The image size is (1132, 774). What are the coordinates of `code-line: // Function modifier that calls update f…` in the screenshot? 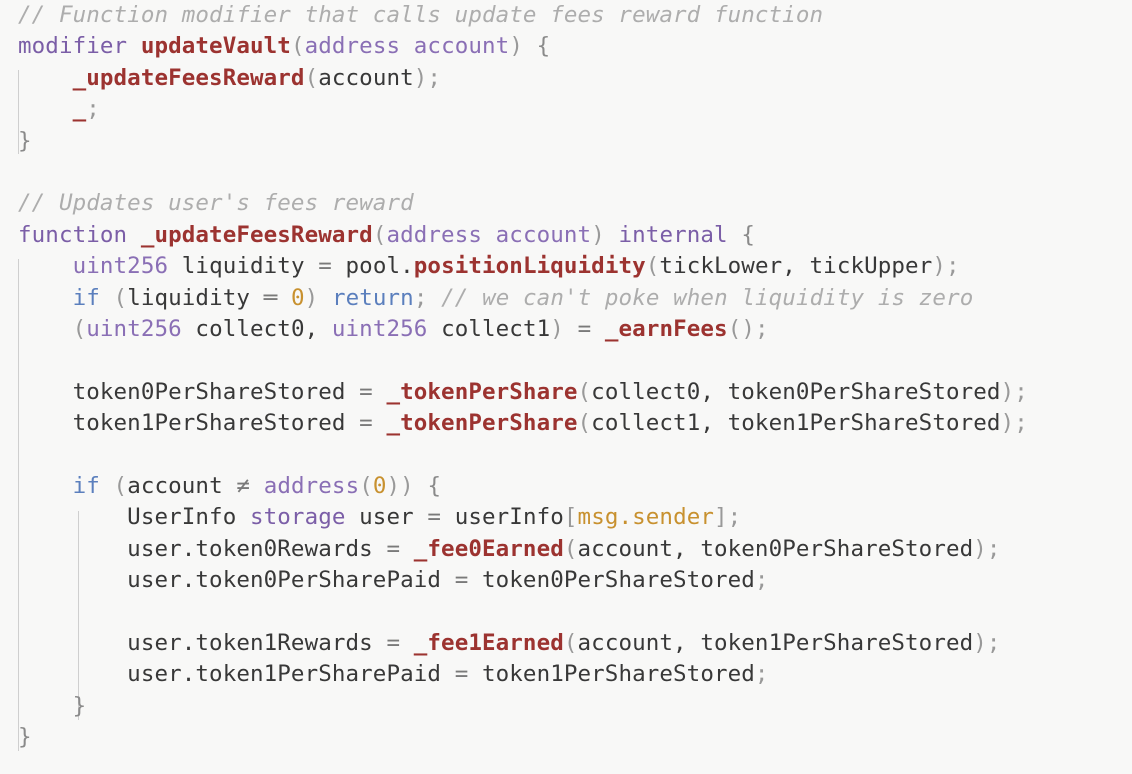 It's located at (566, 15).